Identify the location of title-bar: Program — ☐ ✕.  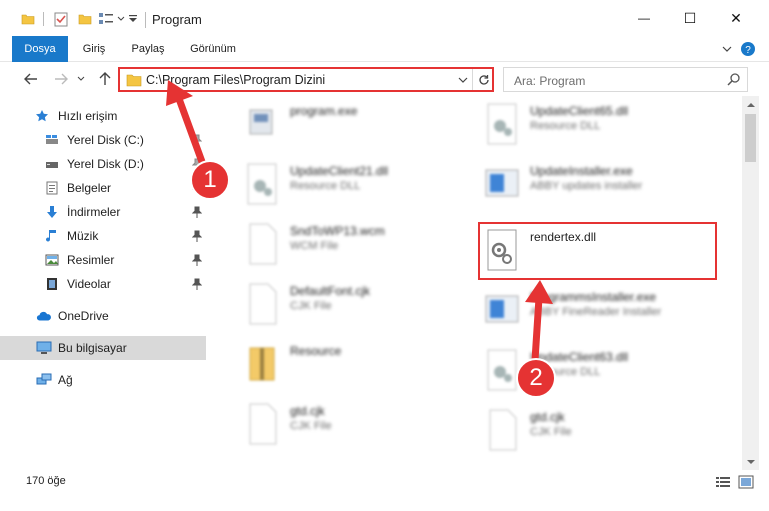
(384, 18).